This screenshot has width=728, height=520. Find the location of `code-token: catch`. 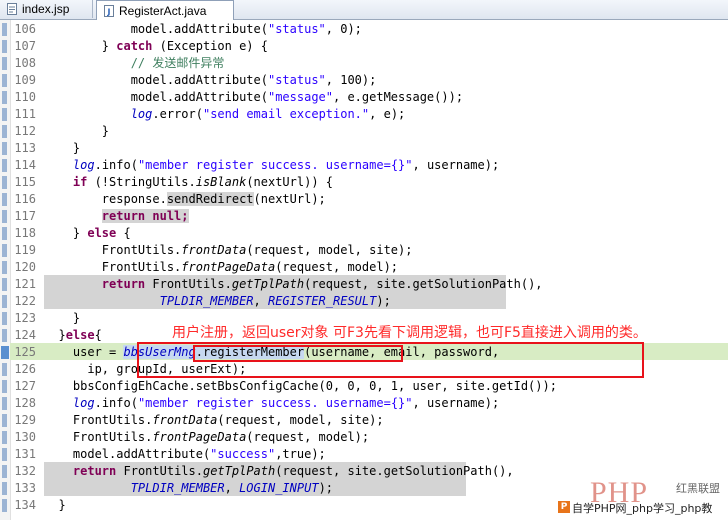

code-token: catch is located at coordinates (134, 46).